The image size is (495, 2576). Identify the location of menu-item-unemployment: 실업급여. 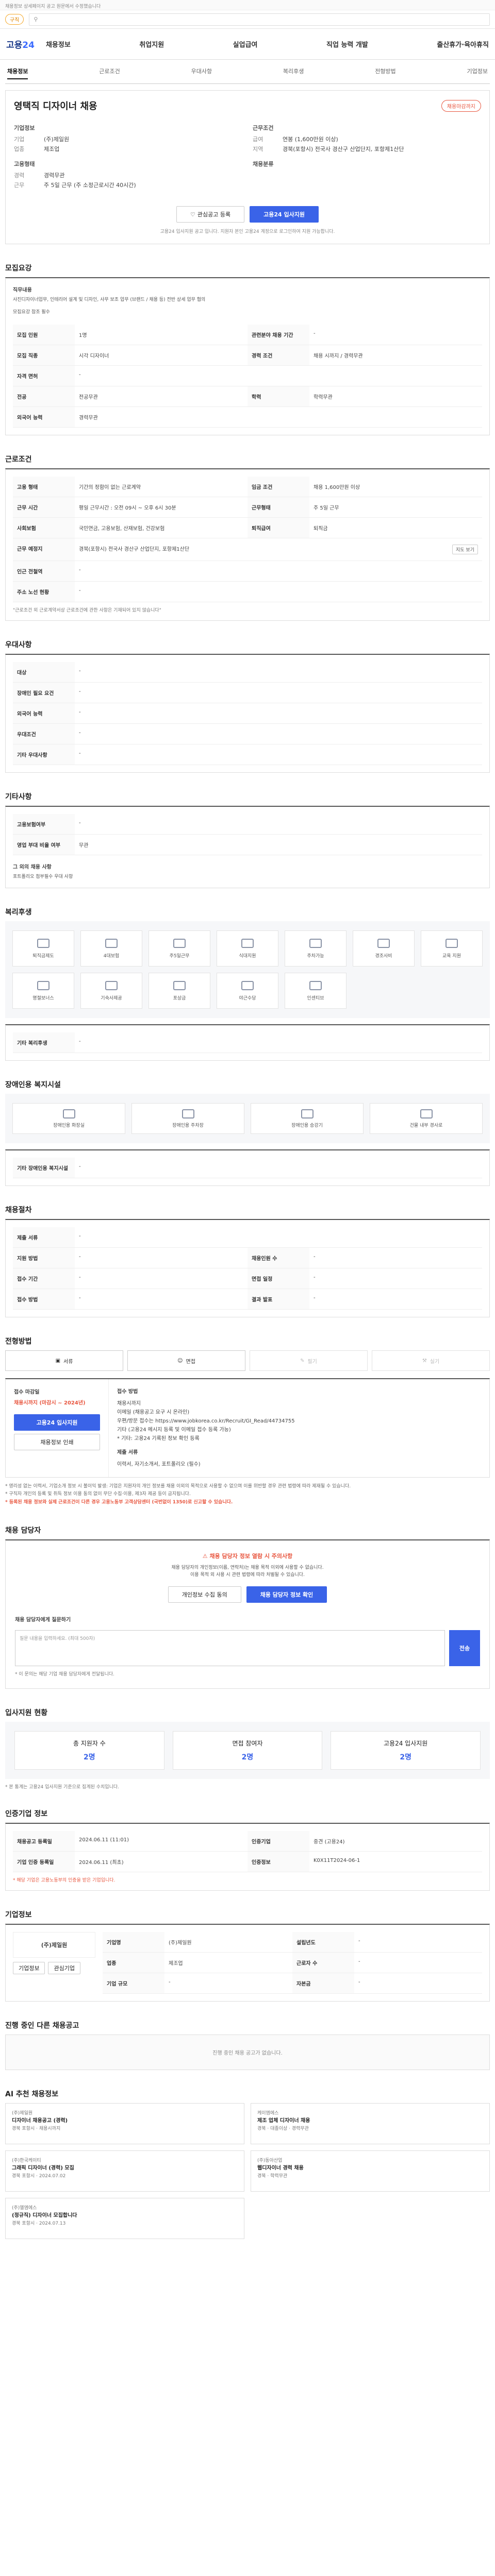
(245, 44).